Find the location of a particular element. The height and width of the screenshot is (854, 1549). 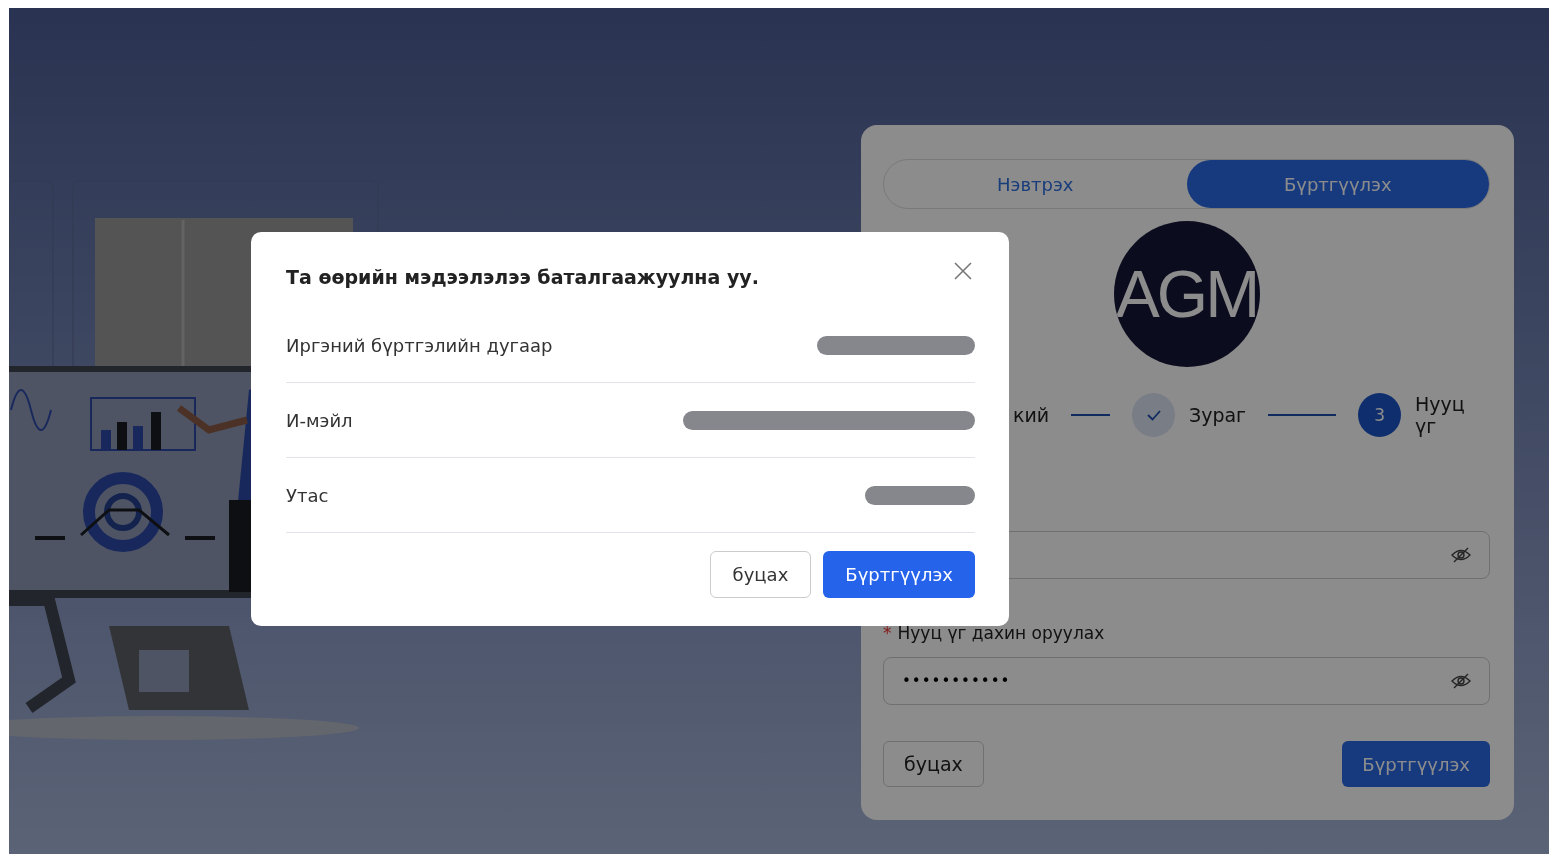

dialog-title: Та өөрийн мэдээлэлээ баталгаажуулна уу. is located at coordinates (522, 277).